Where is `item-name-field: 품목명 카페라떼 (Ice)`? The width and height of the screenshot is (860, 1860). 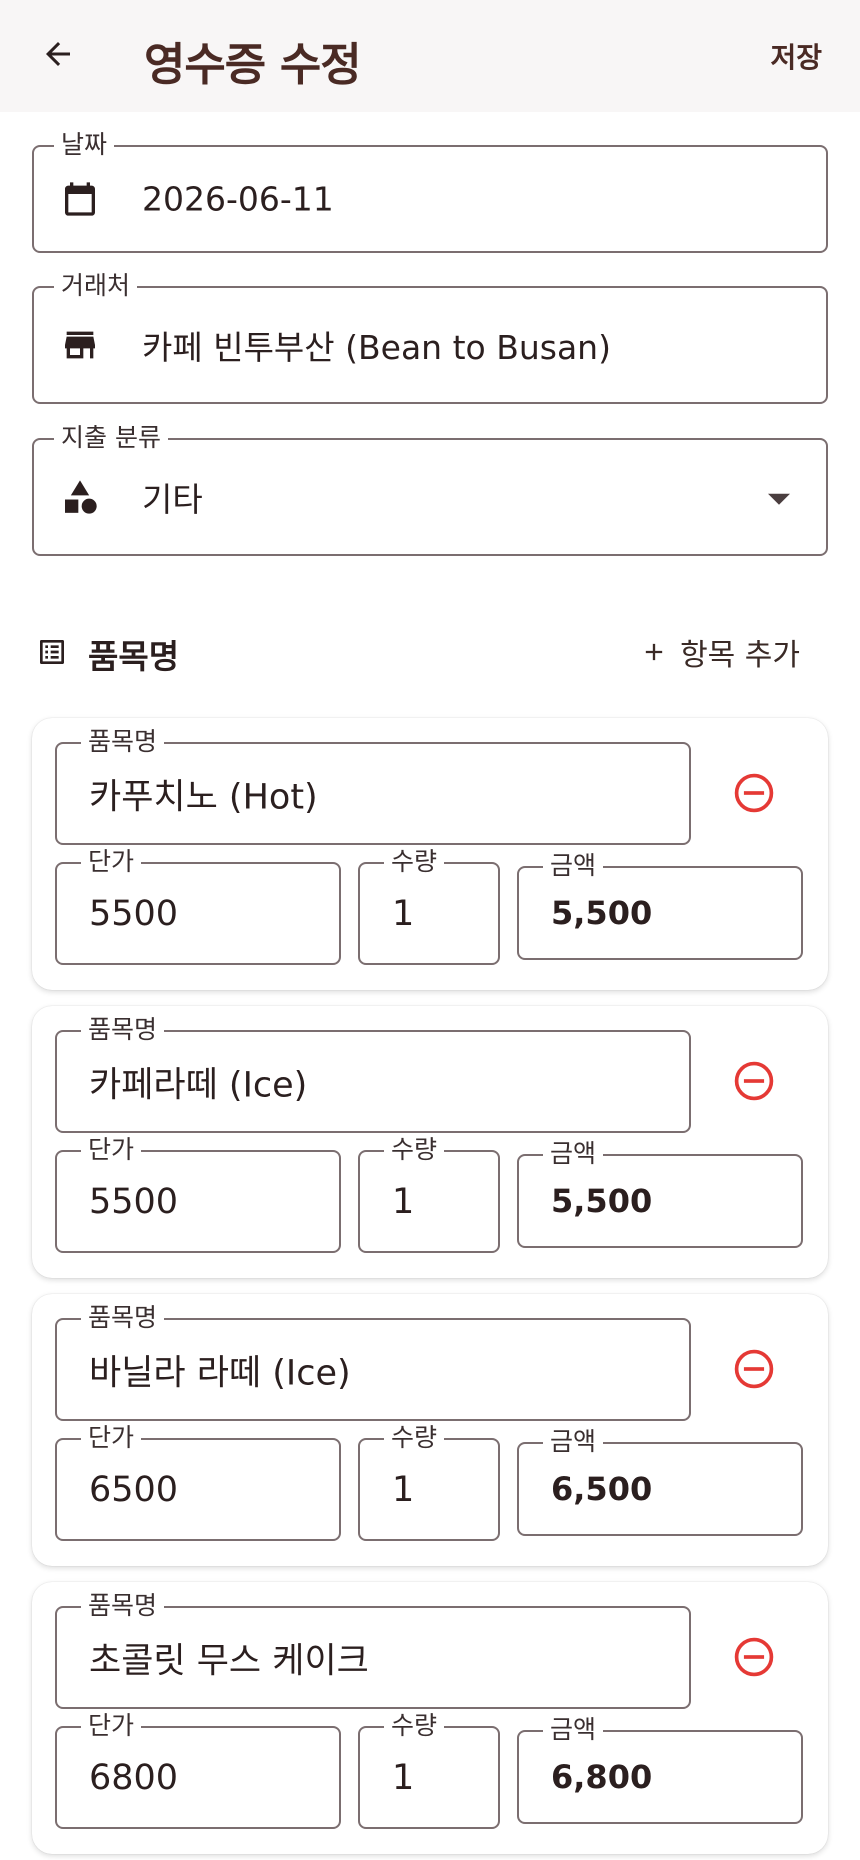 item-name-field: 품목명 카페라떼 (Ice) is located at coordinates (373, 1074).